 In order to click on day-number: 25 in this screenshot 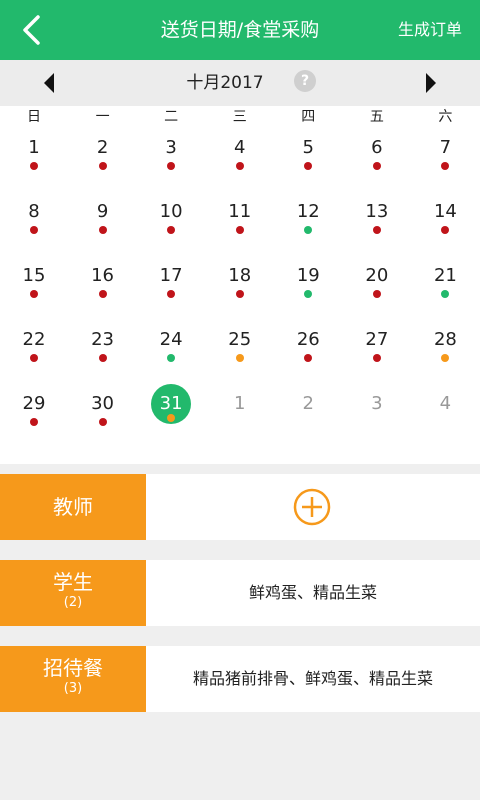, I will do `click(240, 339)`.